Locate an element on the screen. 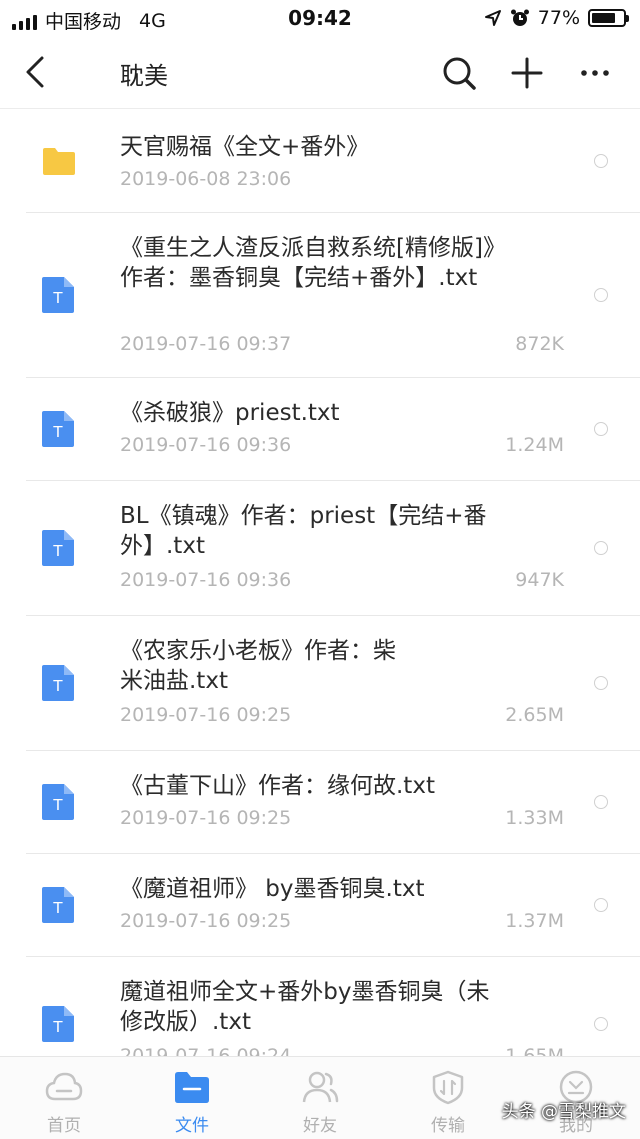 The height and width of the screenshot is (1139, 640). file-size: 1.33M is located at coordinates (534, 818).